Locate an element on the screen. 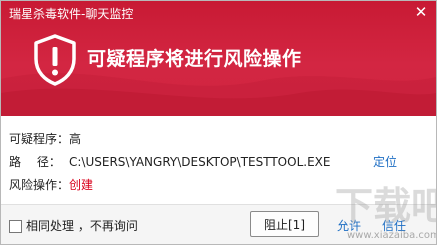  same-handling-label: 相同处理 ，不再询问 is located at coordinates (82, 226).